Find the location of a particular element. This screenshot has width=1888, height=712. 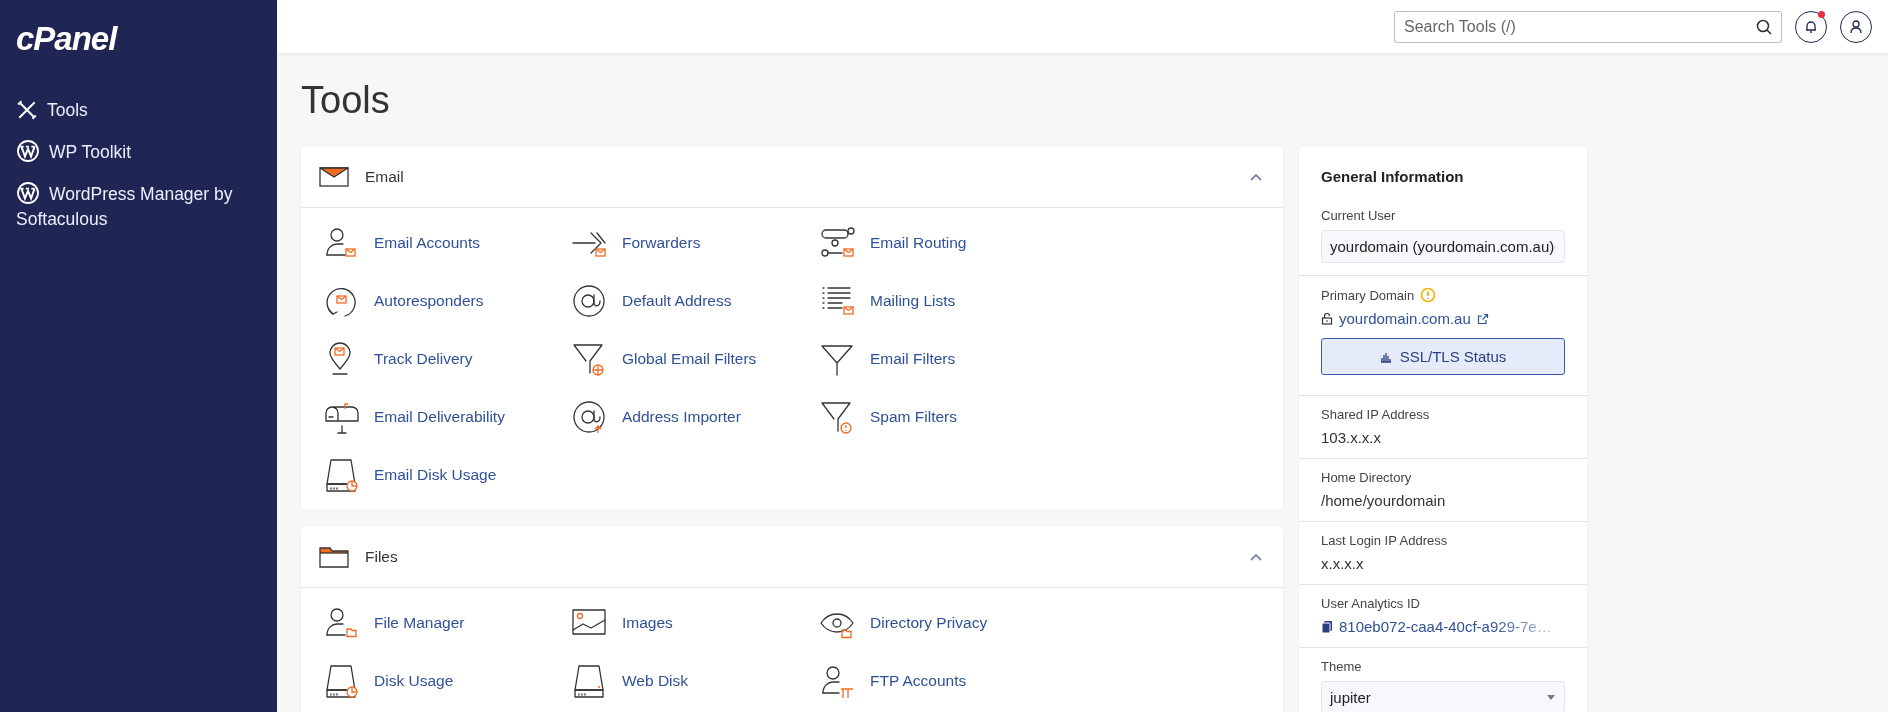

ssl-status-button: SSL/TLS Status is located at coordinates (1443, 356).